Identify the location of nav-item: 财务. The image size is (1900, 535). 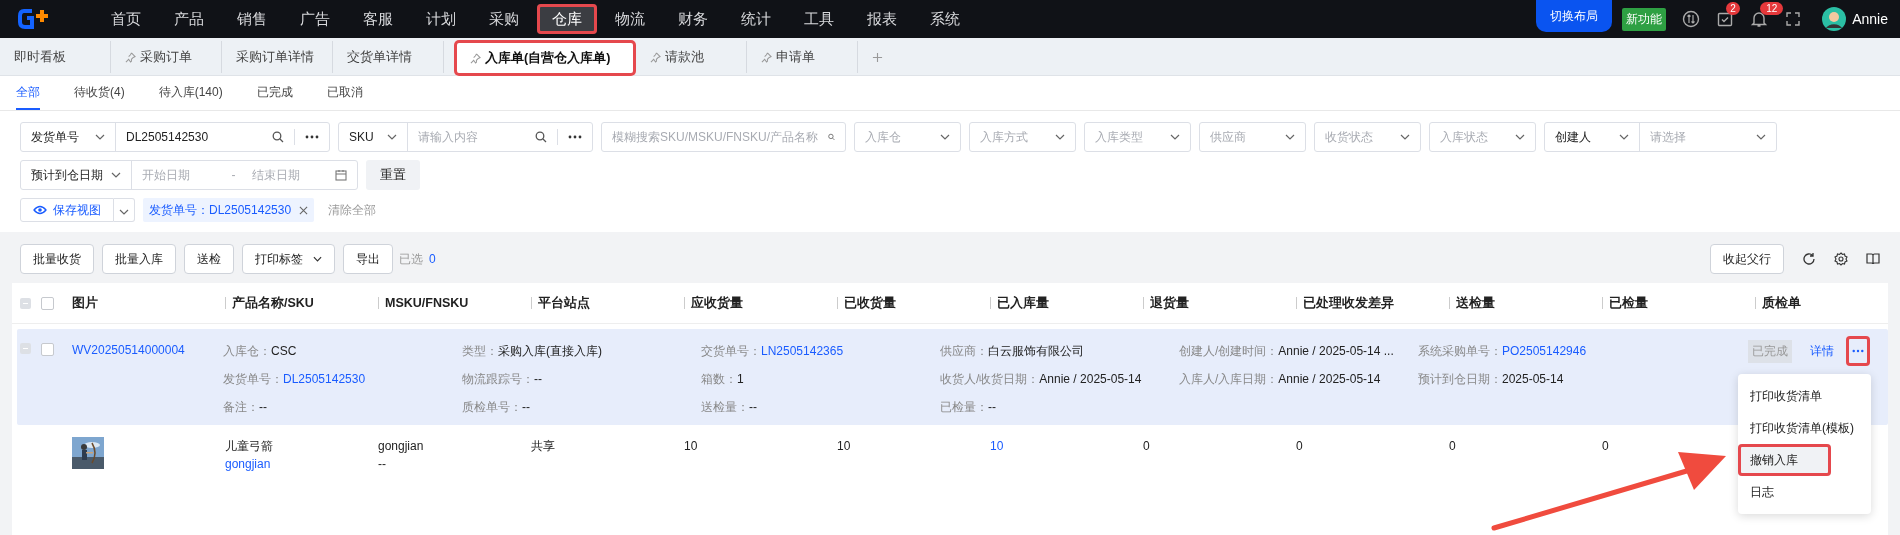
(693, 19).